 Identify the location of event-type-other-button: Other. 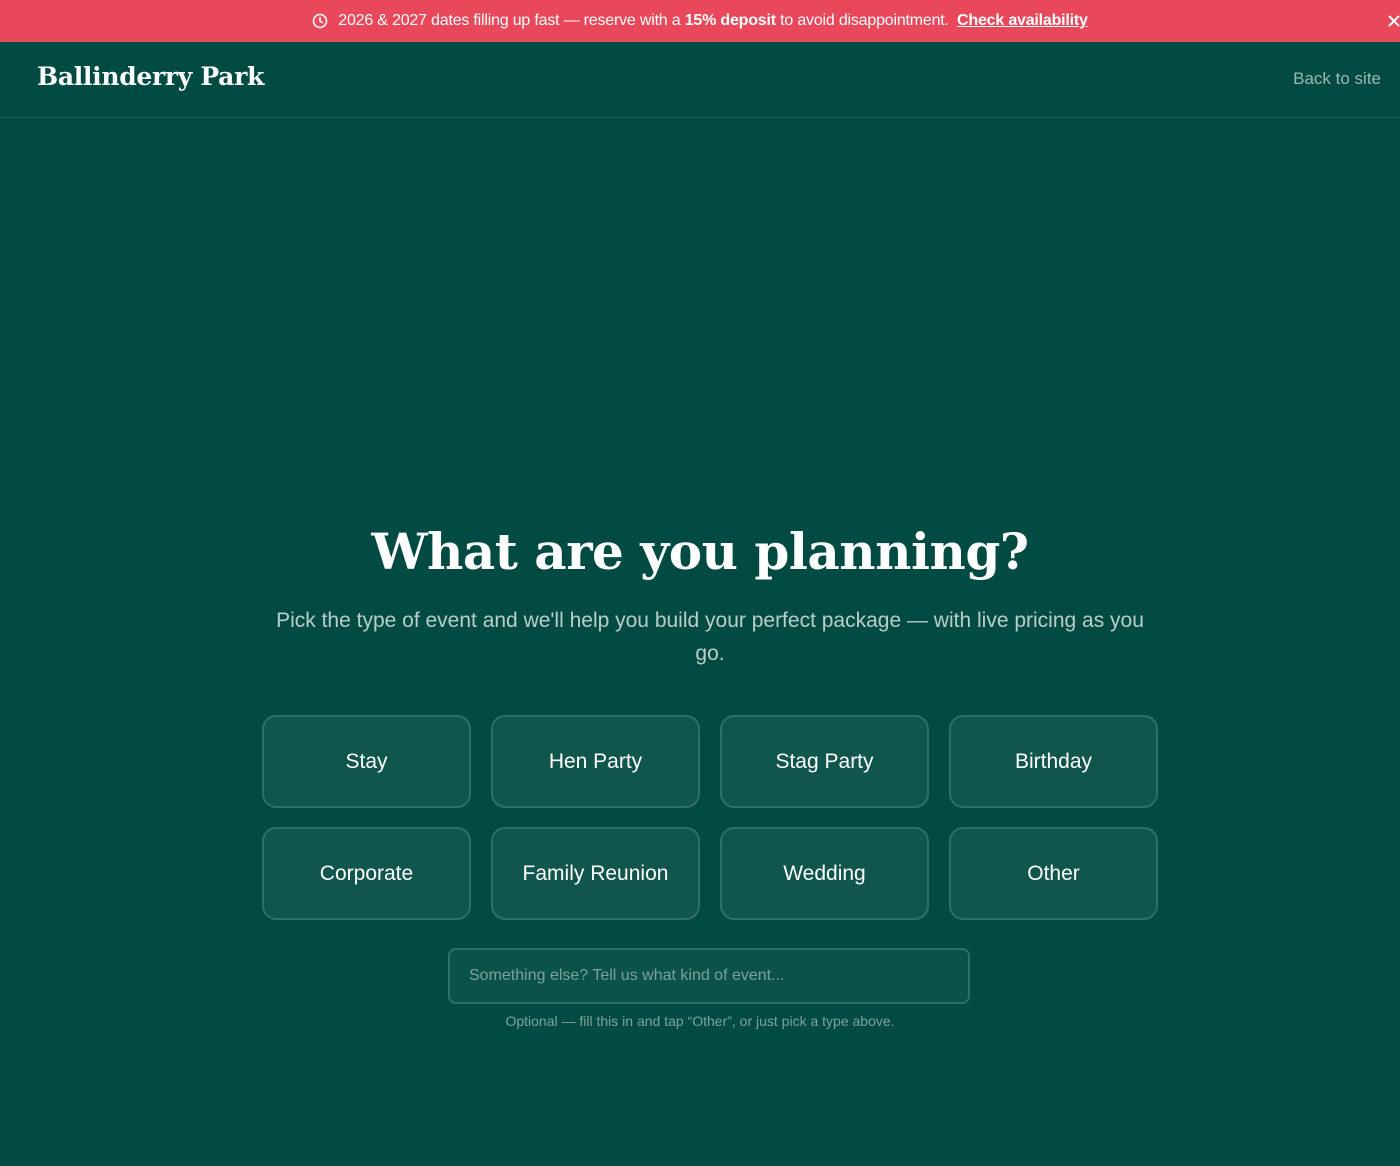
(1053, 873).